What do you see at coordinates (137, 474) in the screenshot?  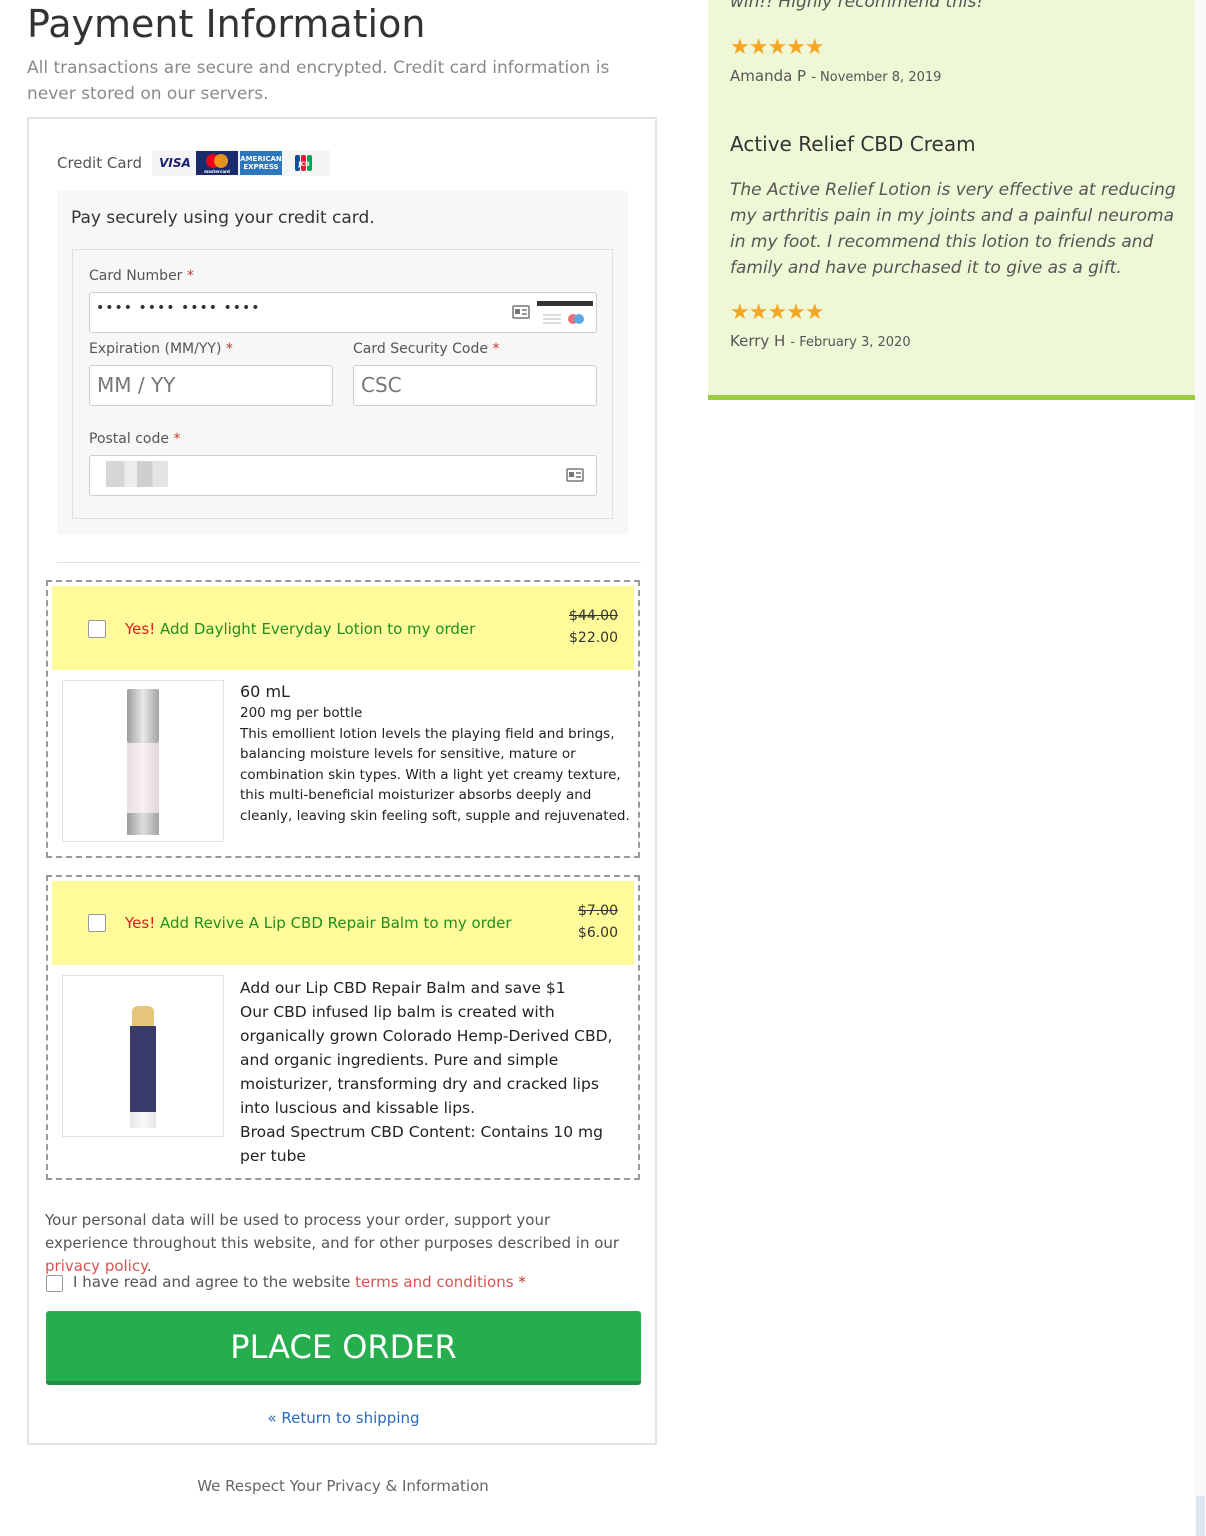 I see `postal-code-redacted-value` at bounding box center [137, 474].